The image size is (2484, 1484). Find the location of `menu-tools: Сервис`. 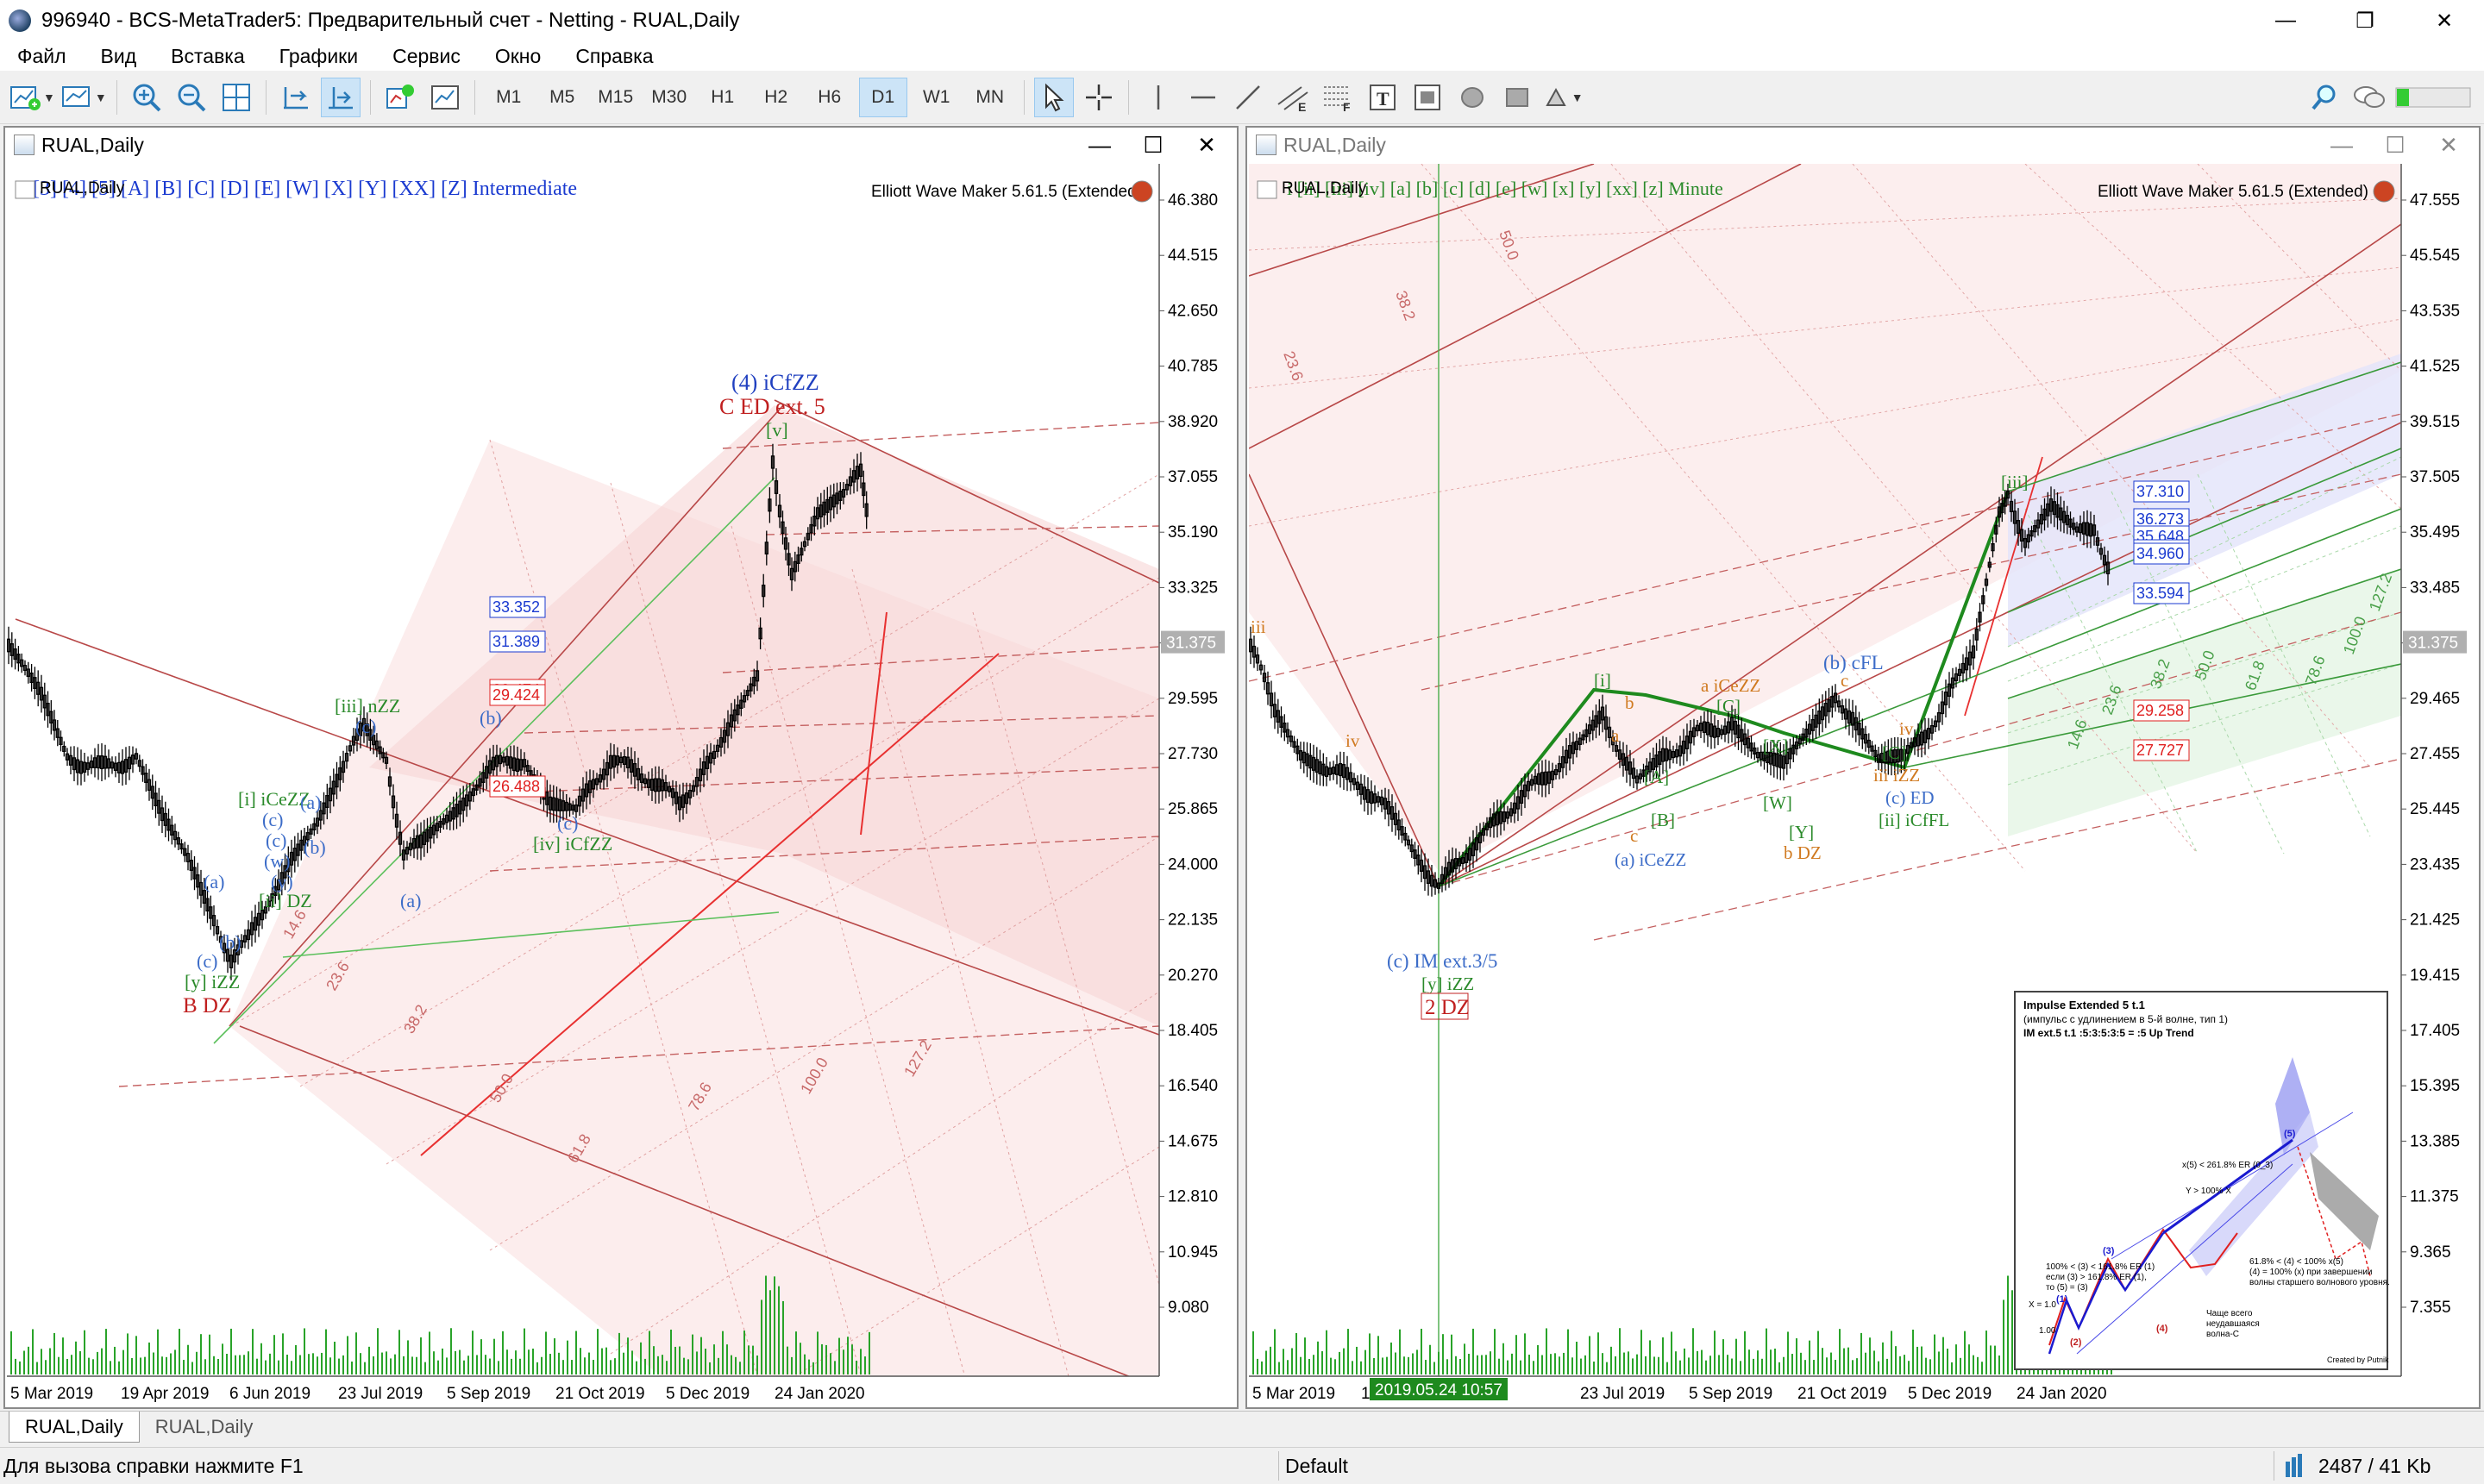

menu-tools: Сервис is located at coordinates (427, 56).